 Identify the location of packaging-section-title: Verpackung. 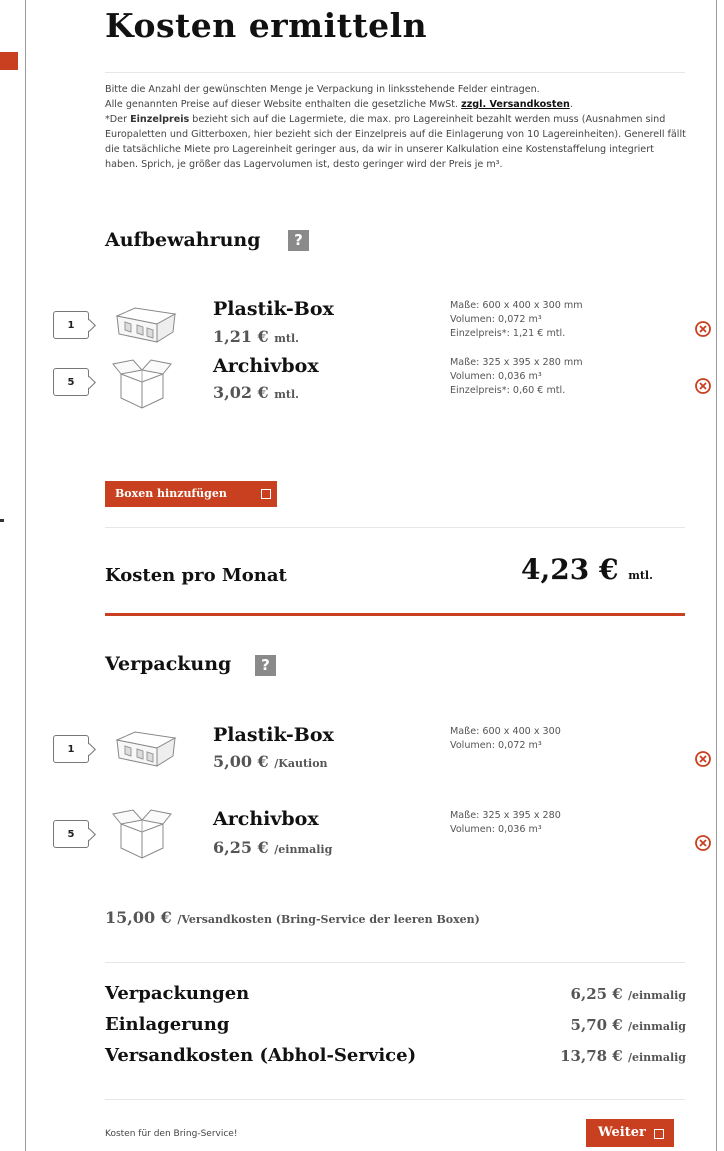
(168, 664).